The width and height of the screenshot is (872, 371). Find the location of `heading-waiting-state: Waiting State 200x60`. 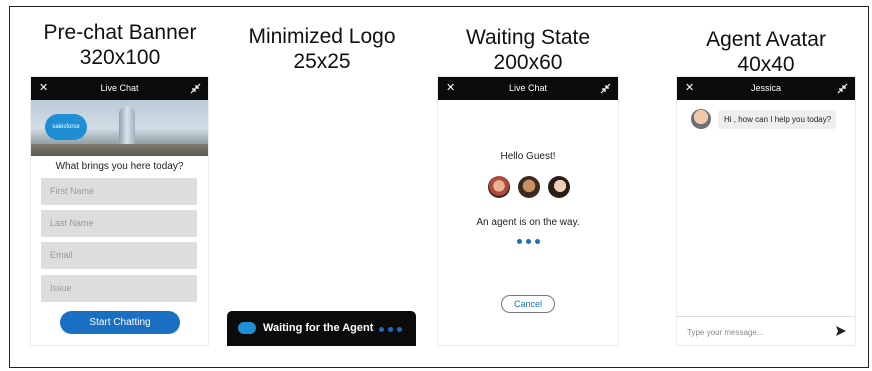

heading-waiting-state: Waiting State 200x60 is located at coordinates (528, 50).